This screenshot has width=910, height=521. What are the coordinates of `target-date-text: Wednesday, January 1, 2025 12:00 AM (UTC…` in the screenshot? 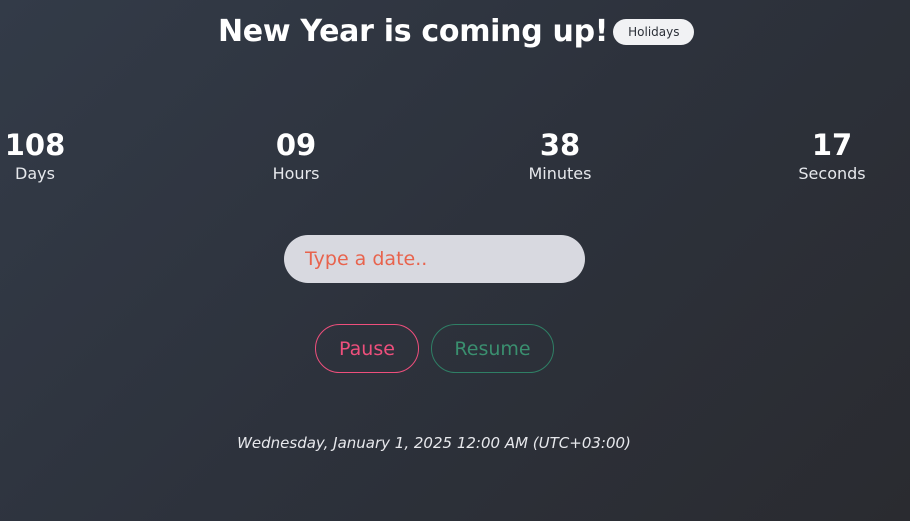 It's located at (434, 443).